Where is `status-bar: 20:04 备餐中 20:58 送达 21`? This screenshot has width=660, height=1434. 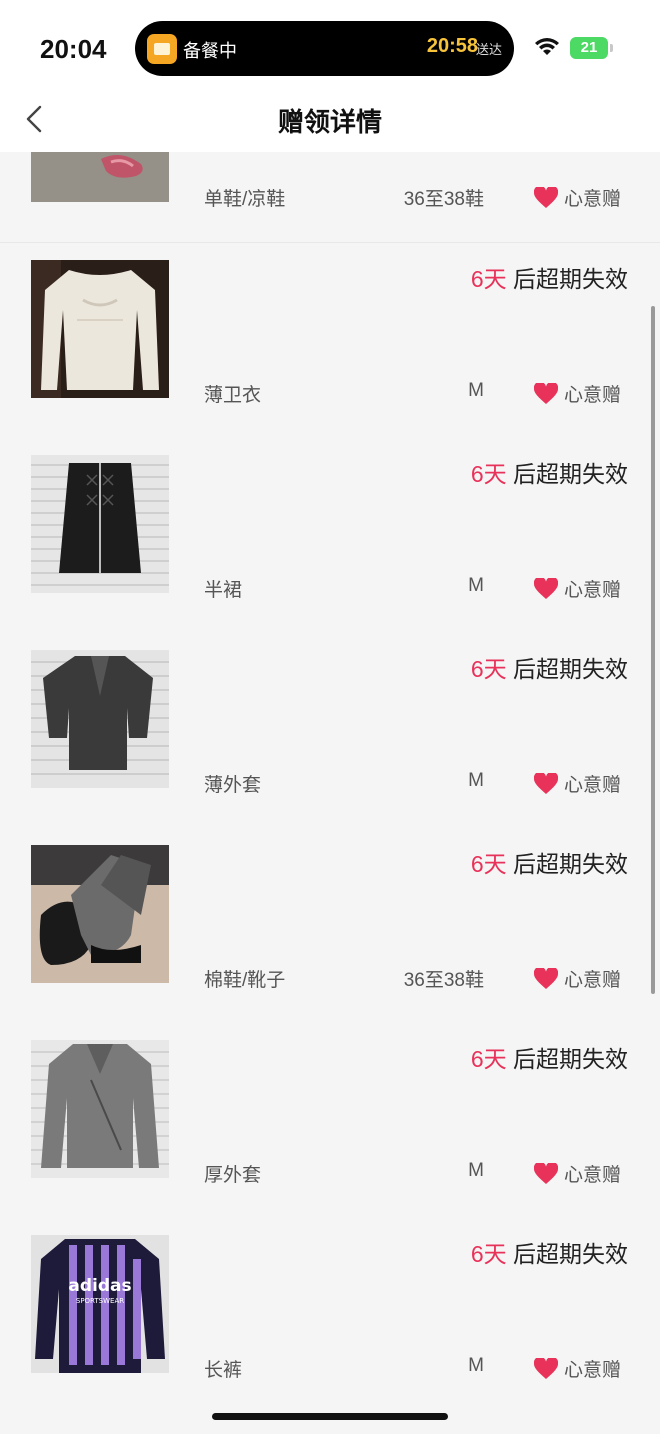
status-bar: 20:04 备餐中 20:58 送达 21 is located at coordinates (330, 48).